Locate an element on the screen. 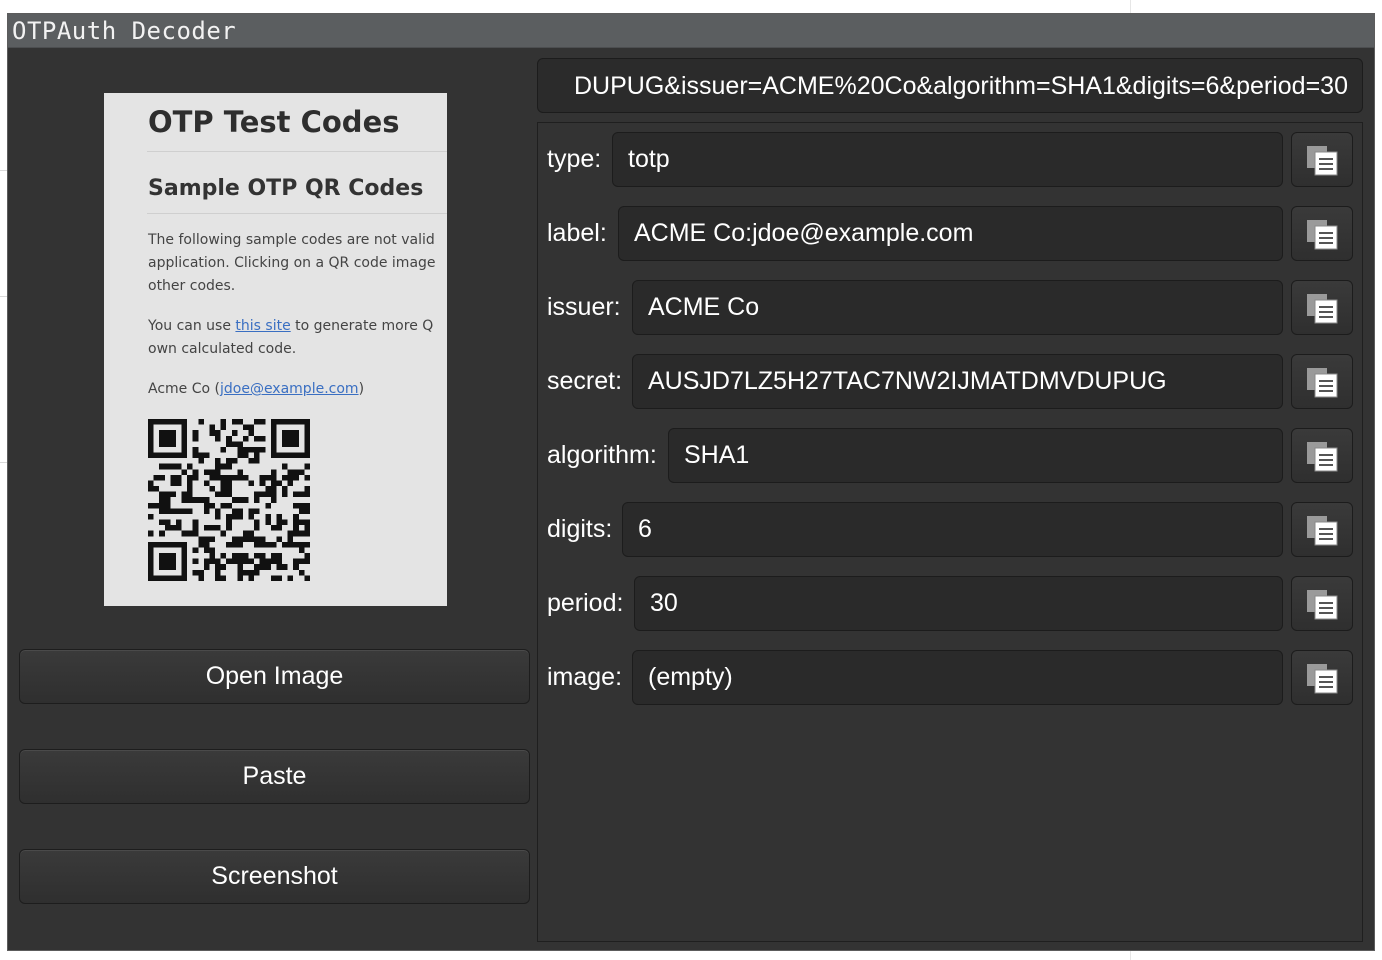 The height and width of the screenshot is (960, 1382). preview-paragraph-line: own calculated code. is located at coordinates (222, 349).